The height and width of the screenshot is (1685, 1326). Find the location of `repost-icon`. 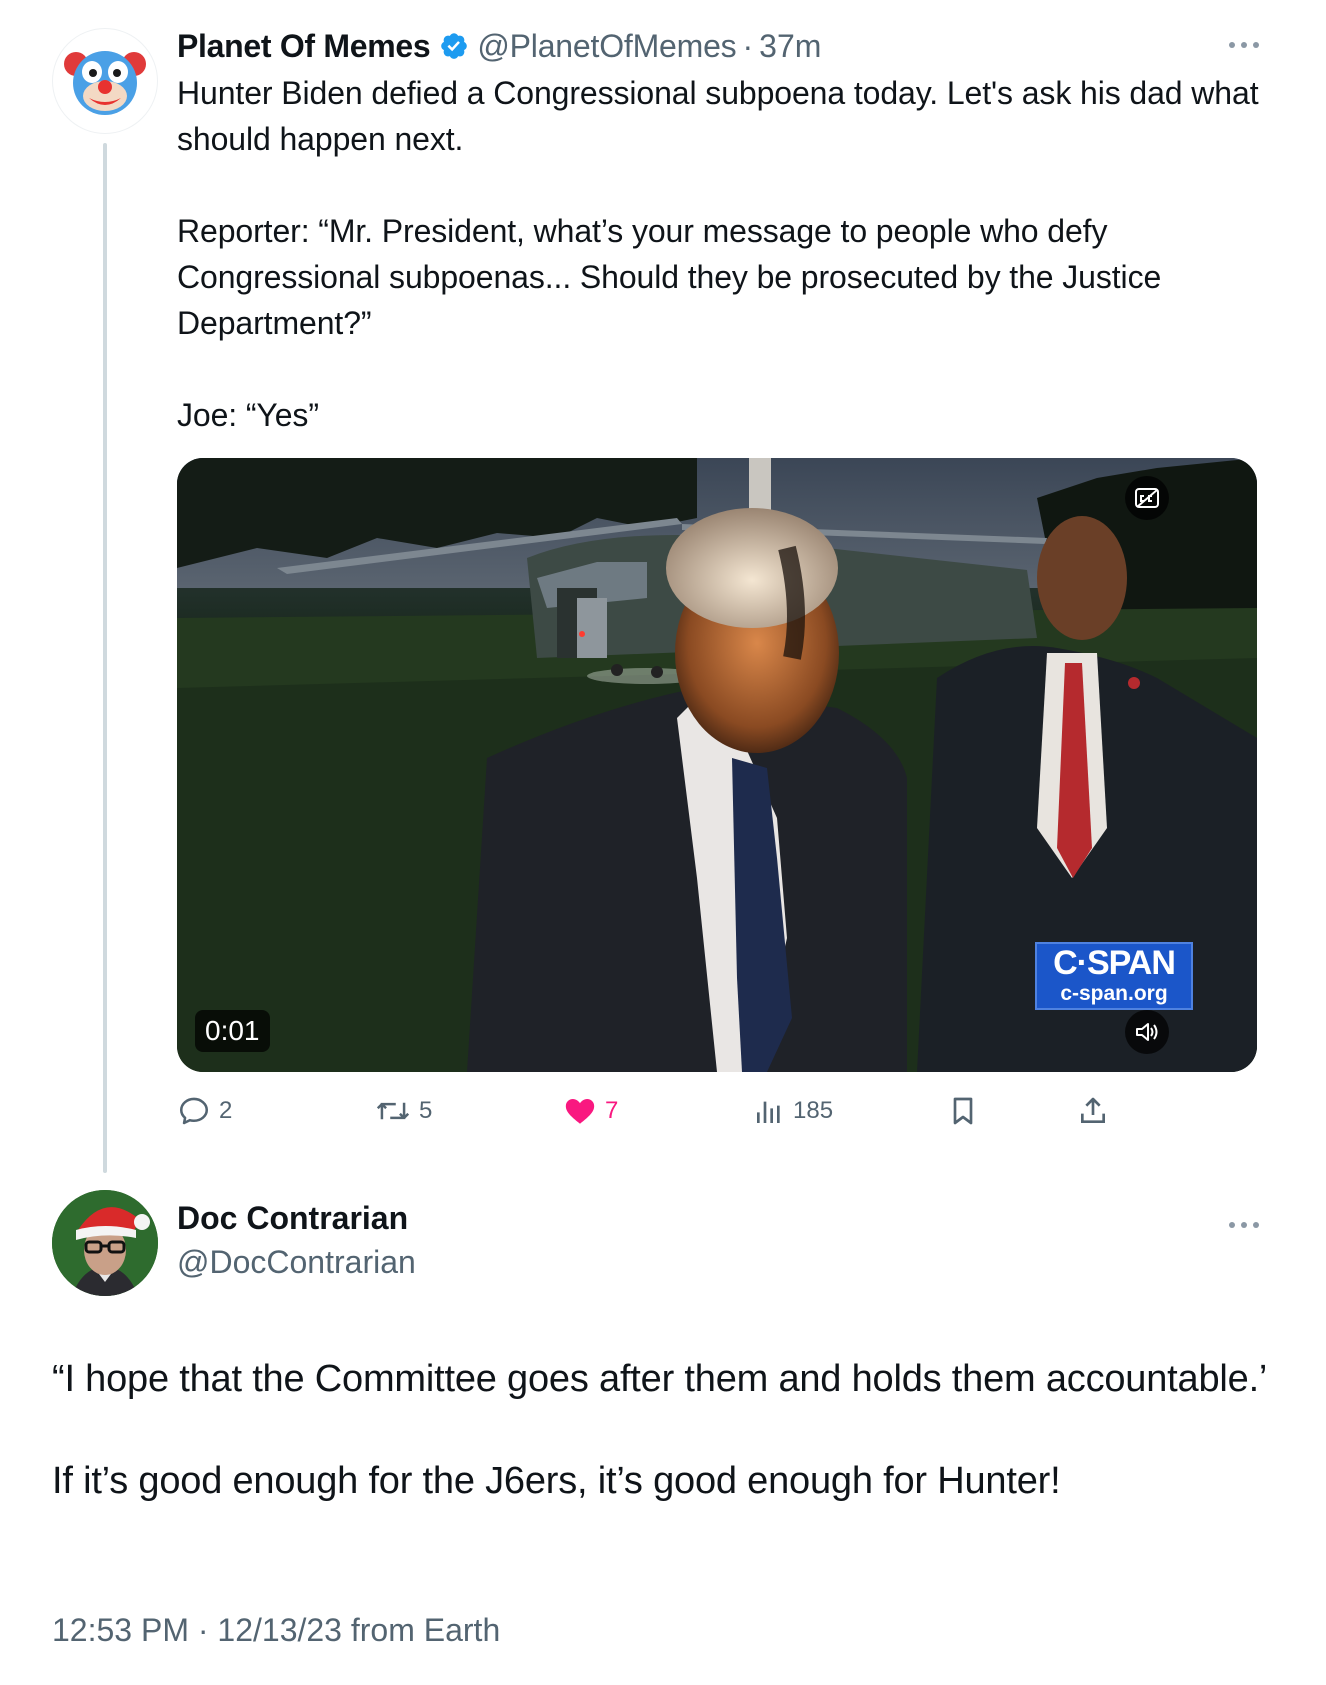

repost-icon is located at coordinates (393, 1111).